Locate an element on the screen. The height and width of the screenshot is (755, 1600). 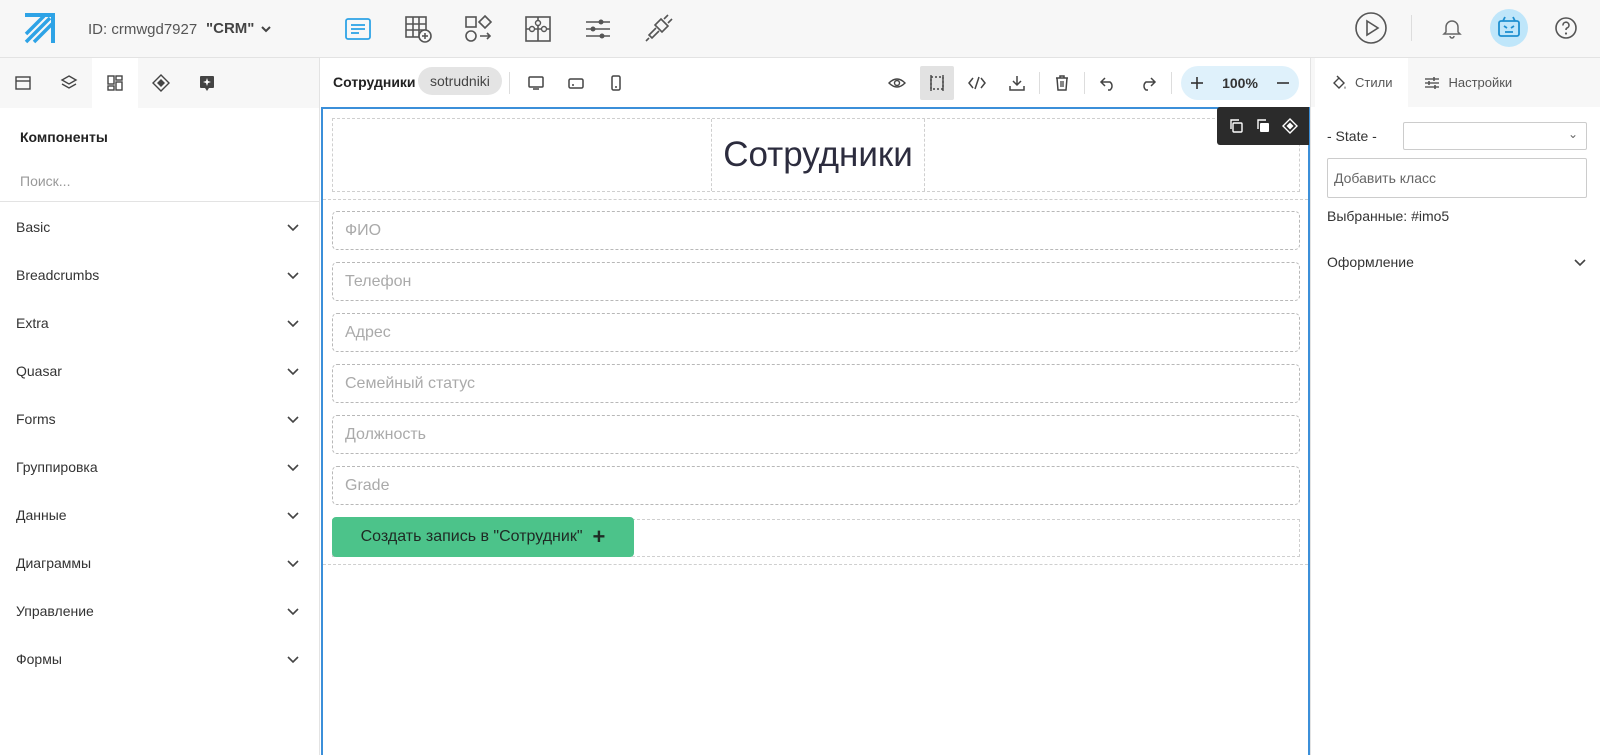
state-select: ⌄ is located at coordinates (1495, 136).